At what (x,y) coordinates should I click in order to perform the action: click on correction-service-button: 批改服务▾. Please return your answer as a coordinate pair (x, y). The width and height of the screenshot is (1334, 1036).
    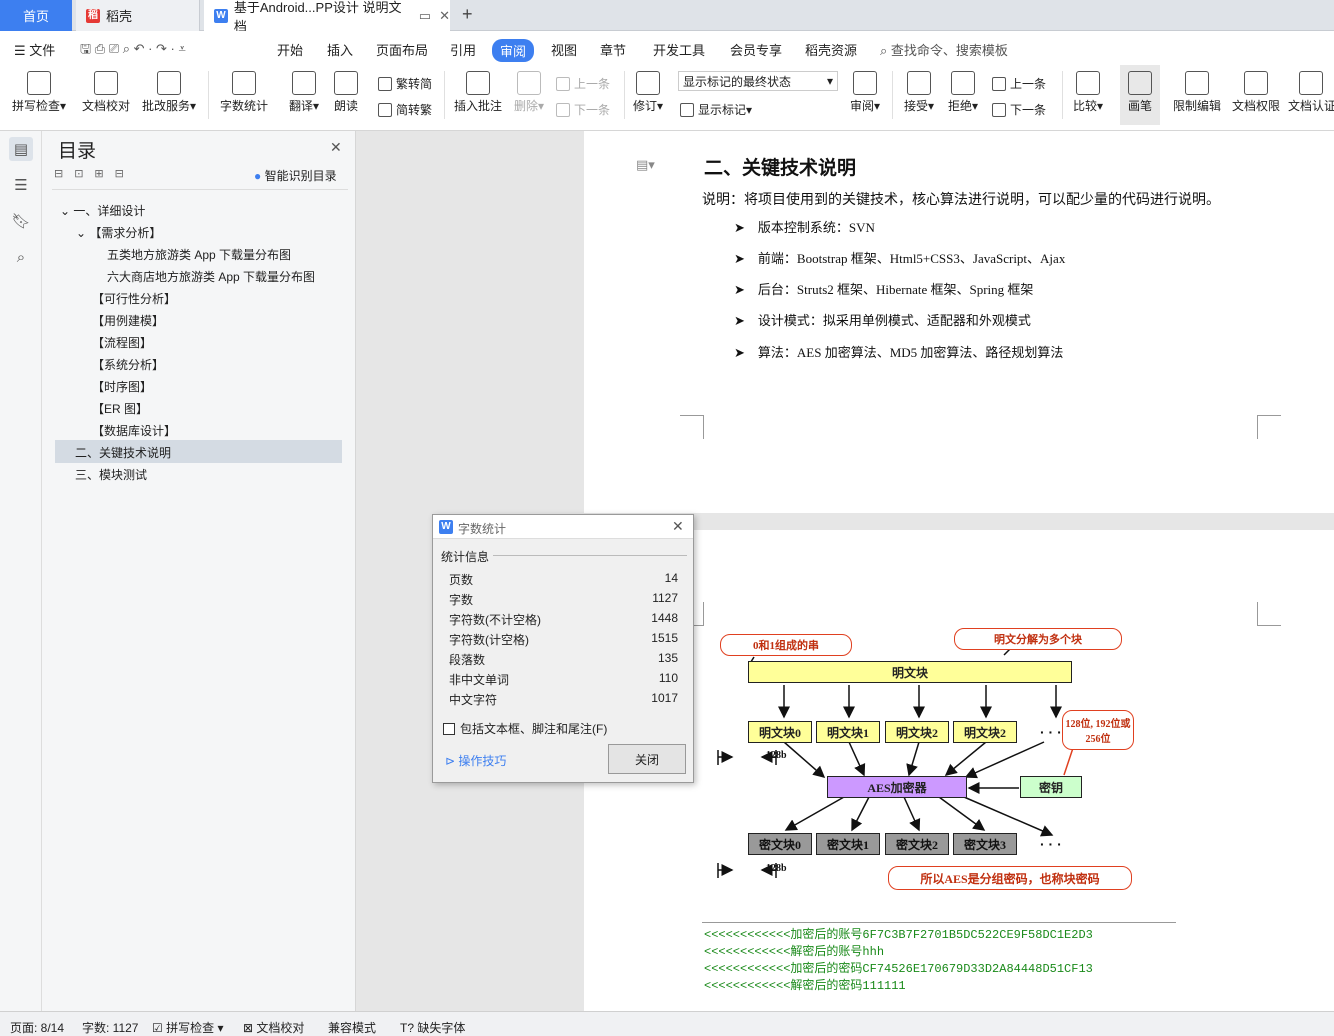
    Looking at the image, I should click on (169, 95).